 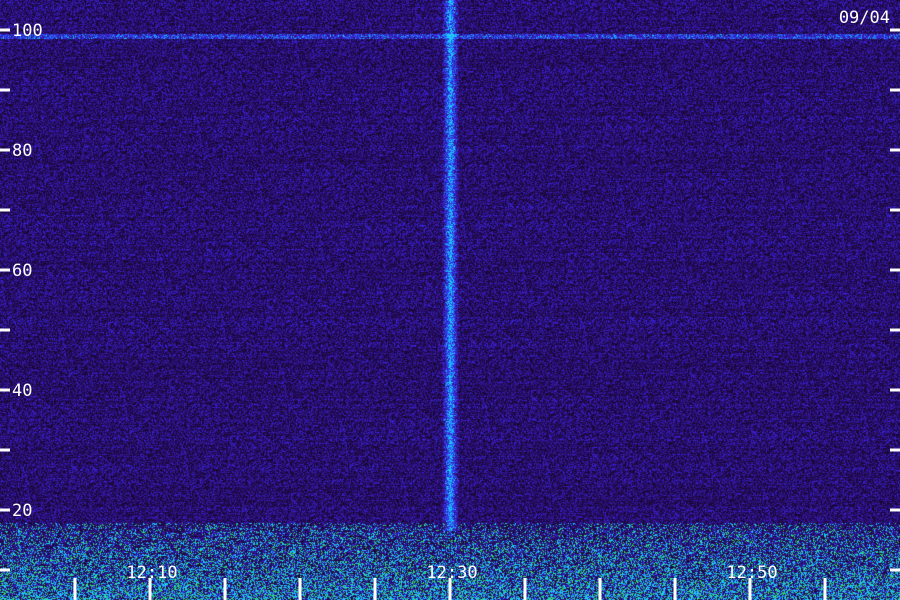 What do you see at coordinates (751, 573) in the screenshot?
I see `x-tick-label: 12:50` at bounding box center [751, 573].